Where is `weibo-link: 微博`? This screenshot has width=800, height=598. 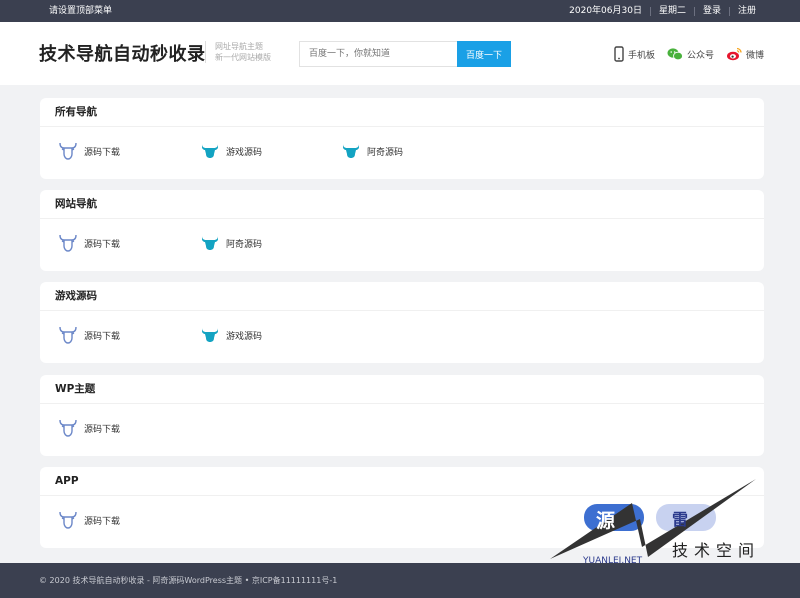 weibo-link: 微博 is located at coordinates (745, 54).